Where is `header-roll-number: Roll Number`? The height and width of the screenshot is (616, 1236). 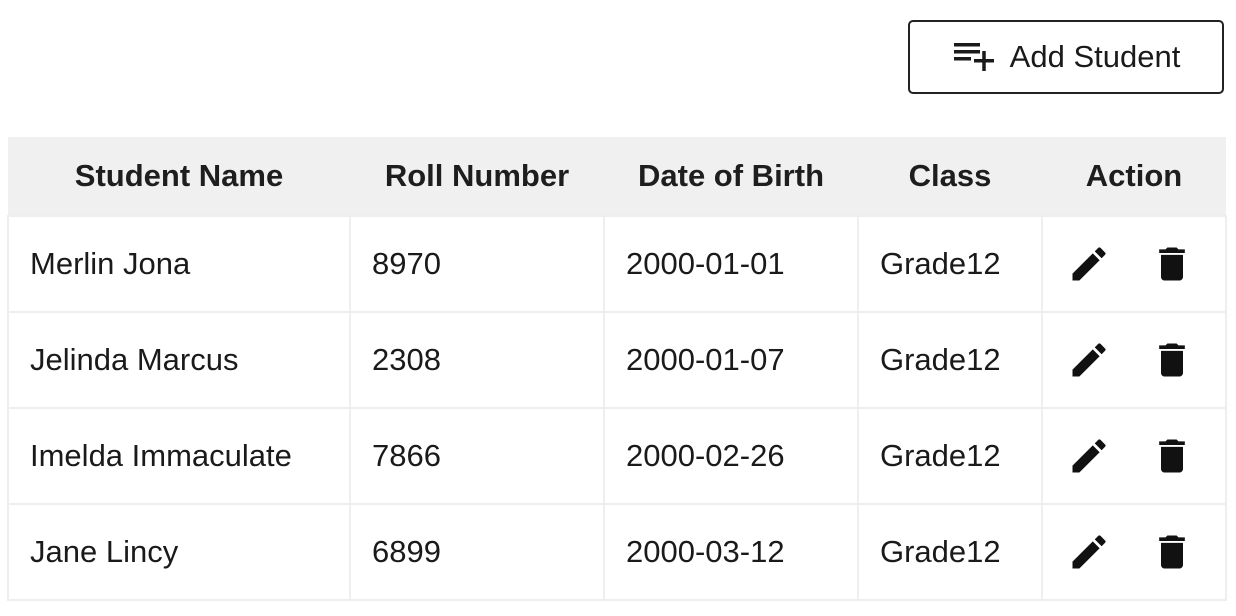 header-roll-number: Roll Number is located at coordinates (477, 176).